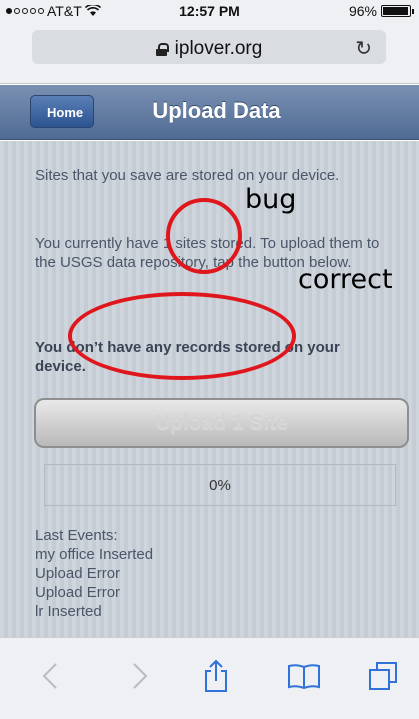  Describe the element at coordinates (182, 336) in the screenshot. I see `annotation-correct-ellipse` at that location.